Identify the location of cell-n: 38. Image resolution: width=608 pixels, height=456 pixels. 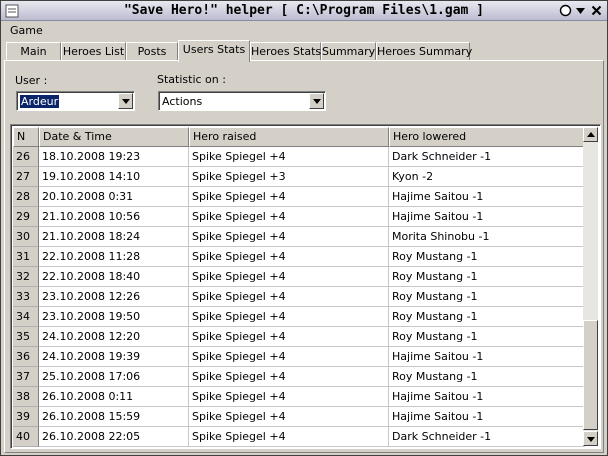
(26, 397).